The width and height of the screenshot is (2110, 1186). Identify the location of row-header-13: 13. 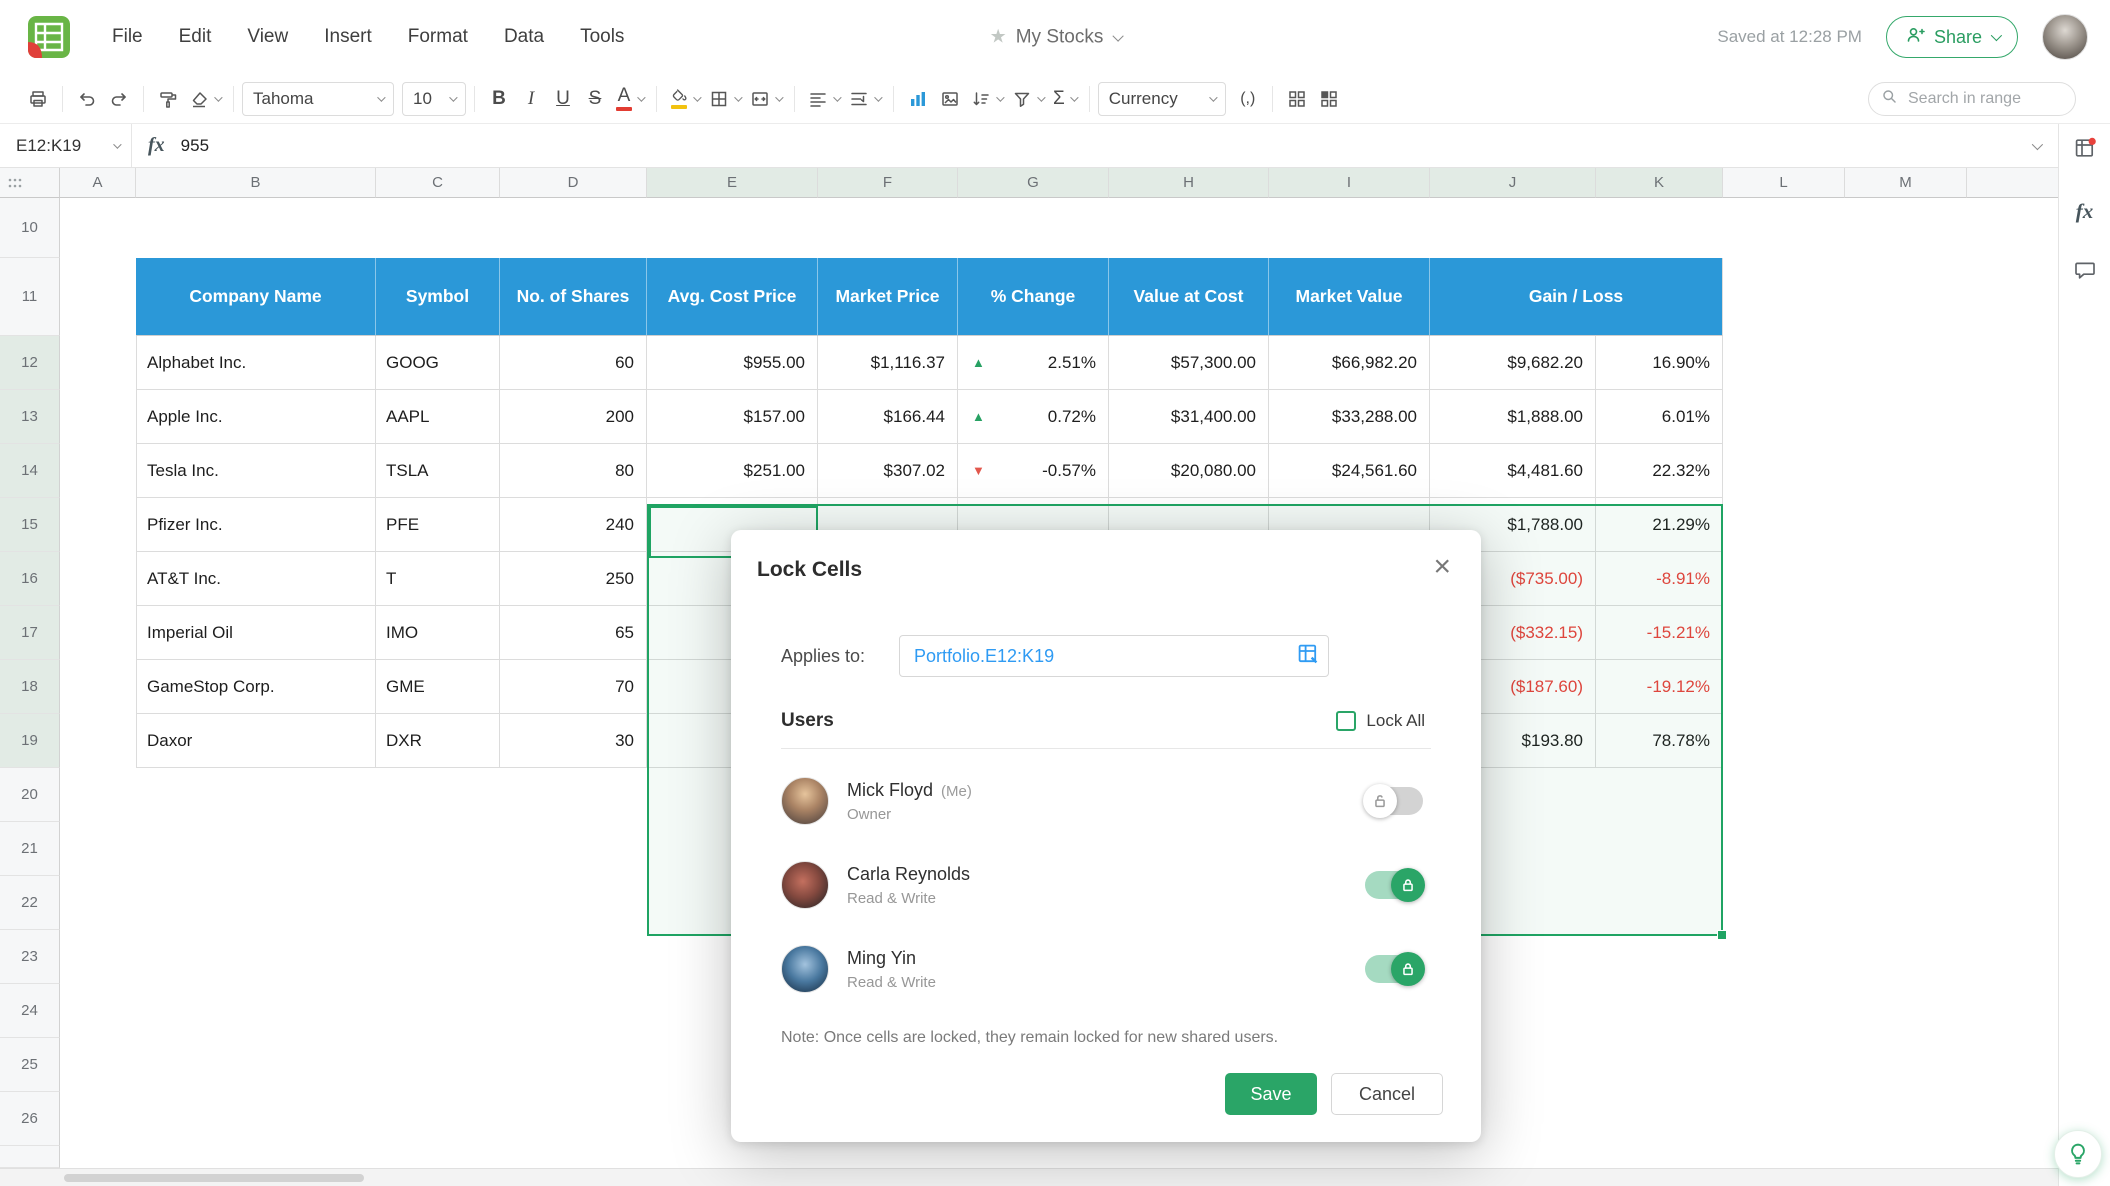
(30, 417).